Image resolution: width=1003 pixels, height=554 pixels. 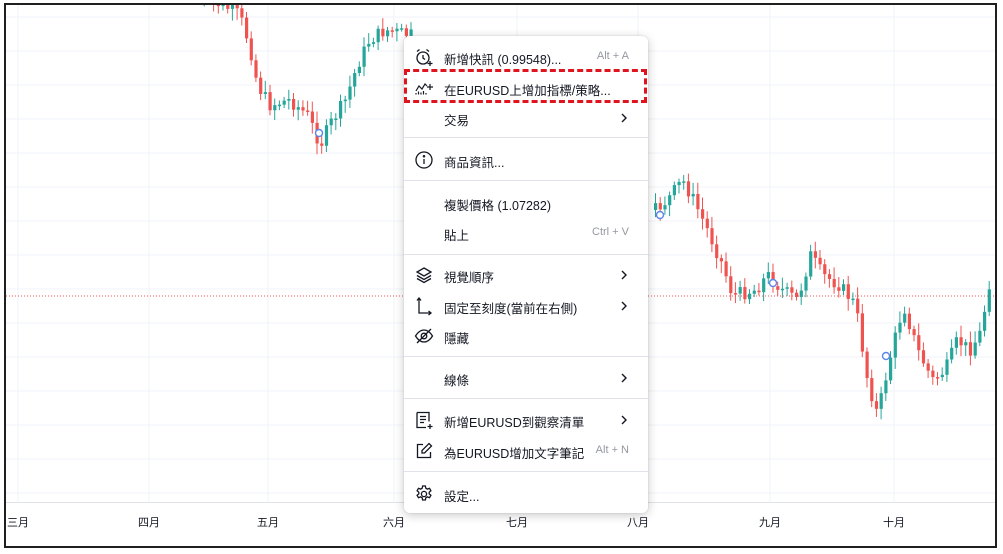 What do you see at coordinates (424, 494) in the screenshot?
I see `gear-icon` at bounding box center [424, 494].